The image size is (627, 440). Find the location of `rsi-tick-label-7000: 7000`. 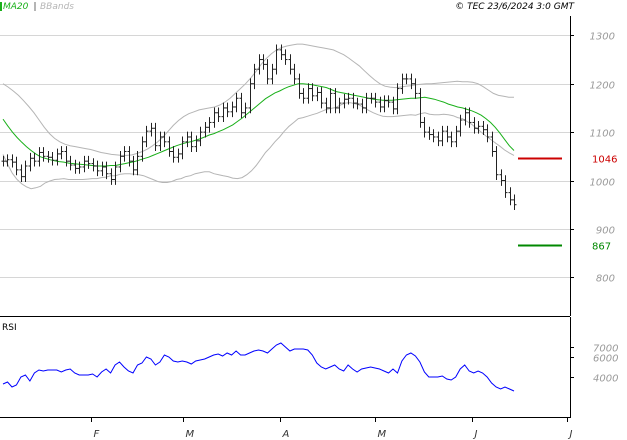

rsi-tick-label-7000: 7000 is located at coordinates (605, 349).